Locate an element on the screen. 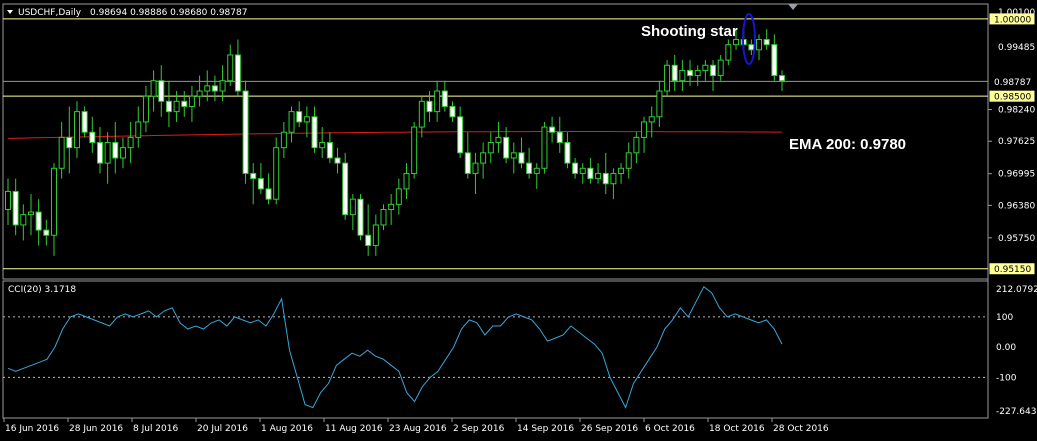  ytick-label-0: 0.98240 is located at coordinates (1016, 111).